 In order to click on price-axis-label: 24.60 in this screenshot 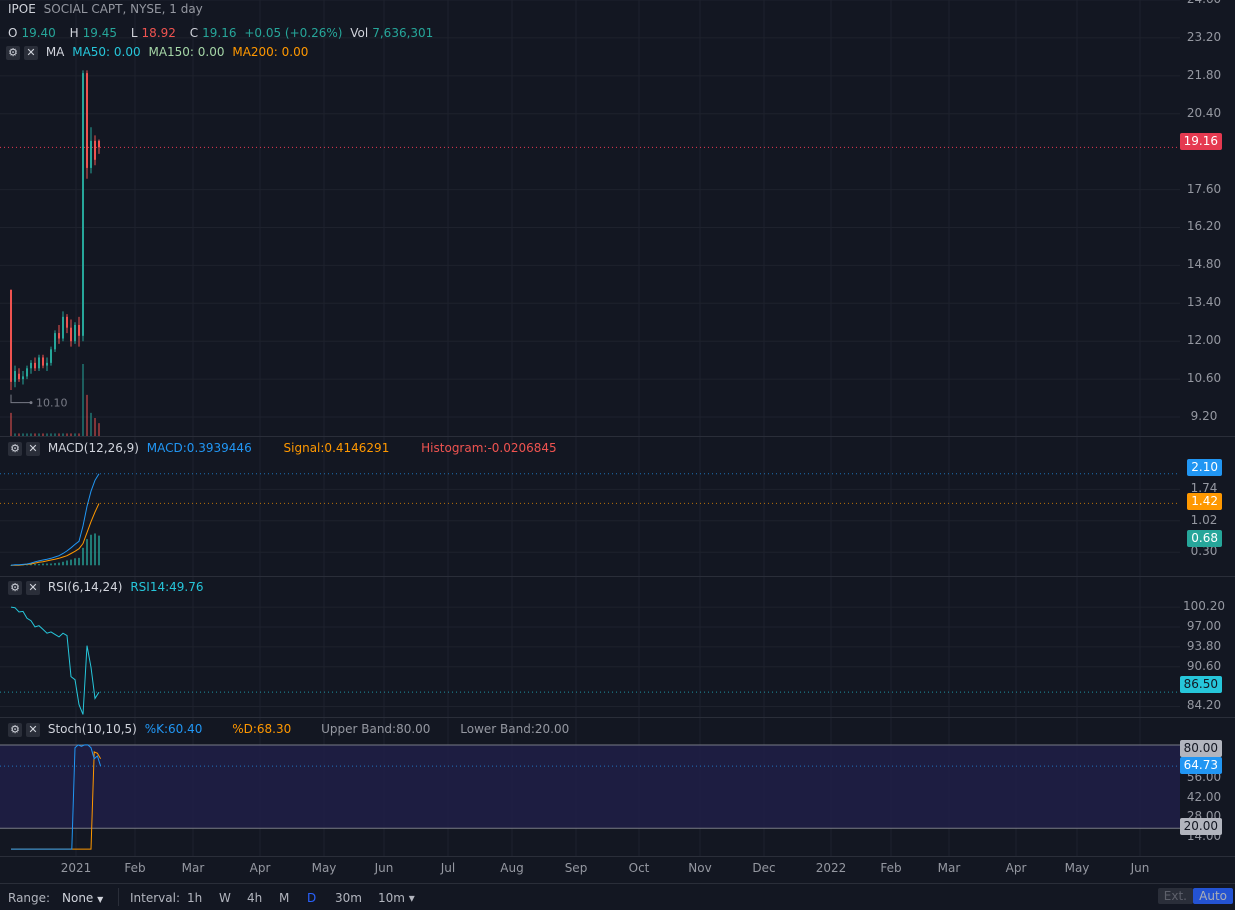, I will do `click(1204, 3)`.